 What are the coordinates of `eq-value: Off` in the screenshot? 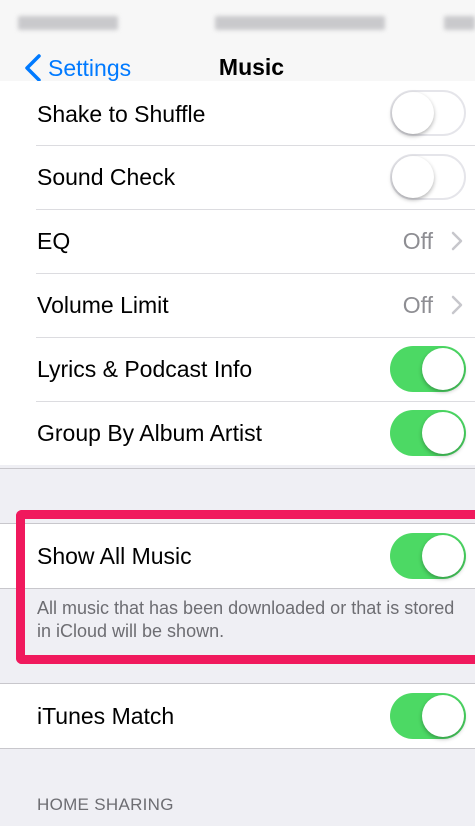 It's located at (417, 240).